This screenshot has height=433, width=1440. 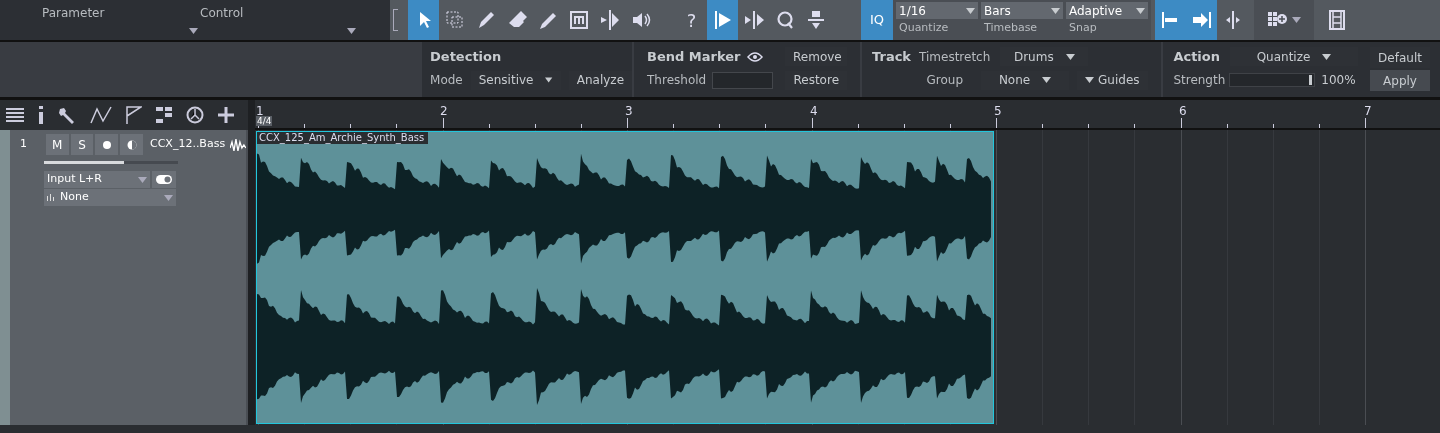 What do you see at coordinates (1338, 80) in the screenshot?
I see `strength-reading: 100%` at bounding box center [1338, 80].